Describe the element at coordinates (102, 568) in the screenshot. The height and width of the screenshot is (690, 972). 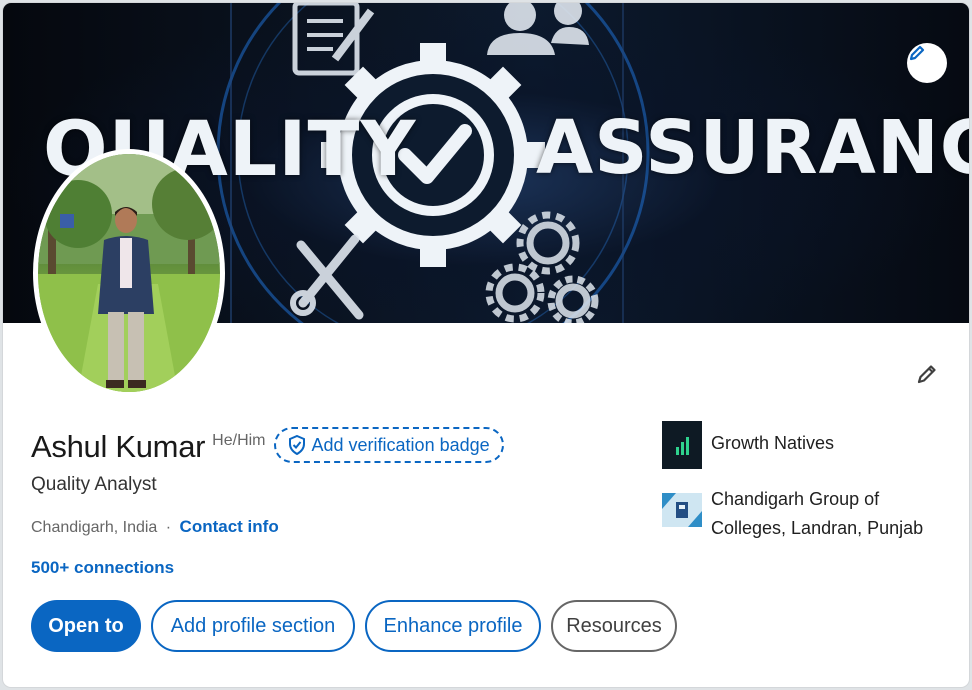
I see `connections-link: 500+ connections` at that location.